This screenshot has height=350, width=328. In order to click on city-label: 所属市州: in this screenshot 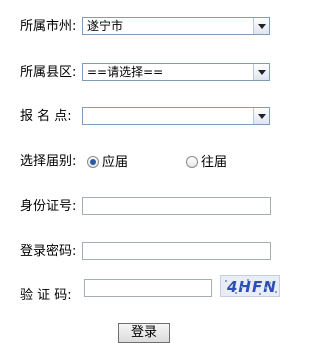, I will do `click(48, 26)`.